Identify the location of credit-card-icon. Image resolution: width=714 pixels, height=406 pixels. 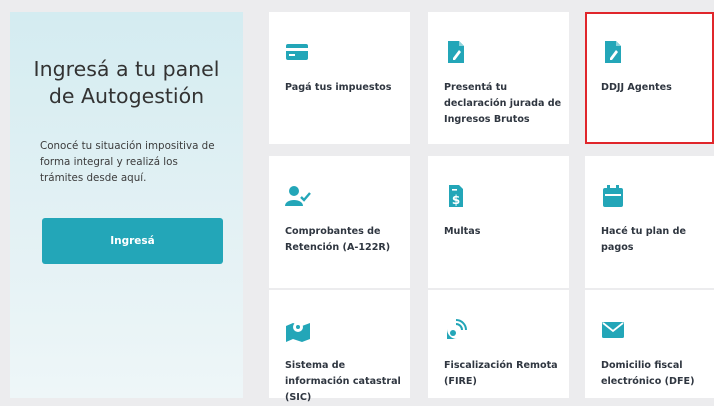
(297, 52).